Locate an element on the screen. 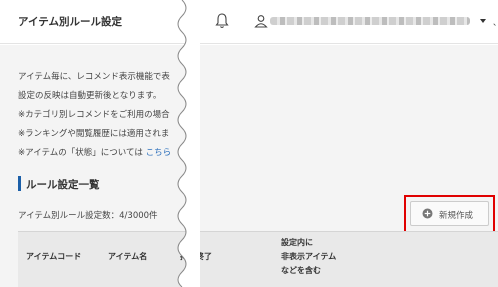 The image size is (498, 287). column-header-item-code: アイテムコード is located at coordinates (54, 256).